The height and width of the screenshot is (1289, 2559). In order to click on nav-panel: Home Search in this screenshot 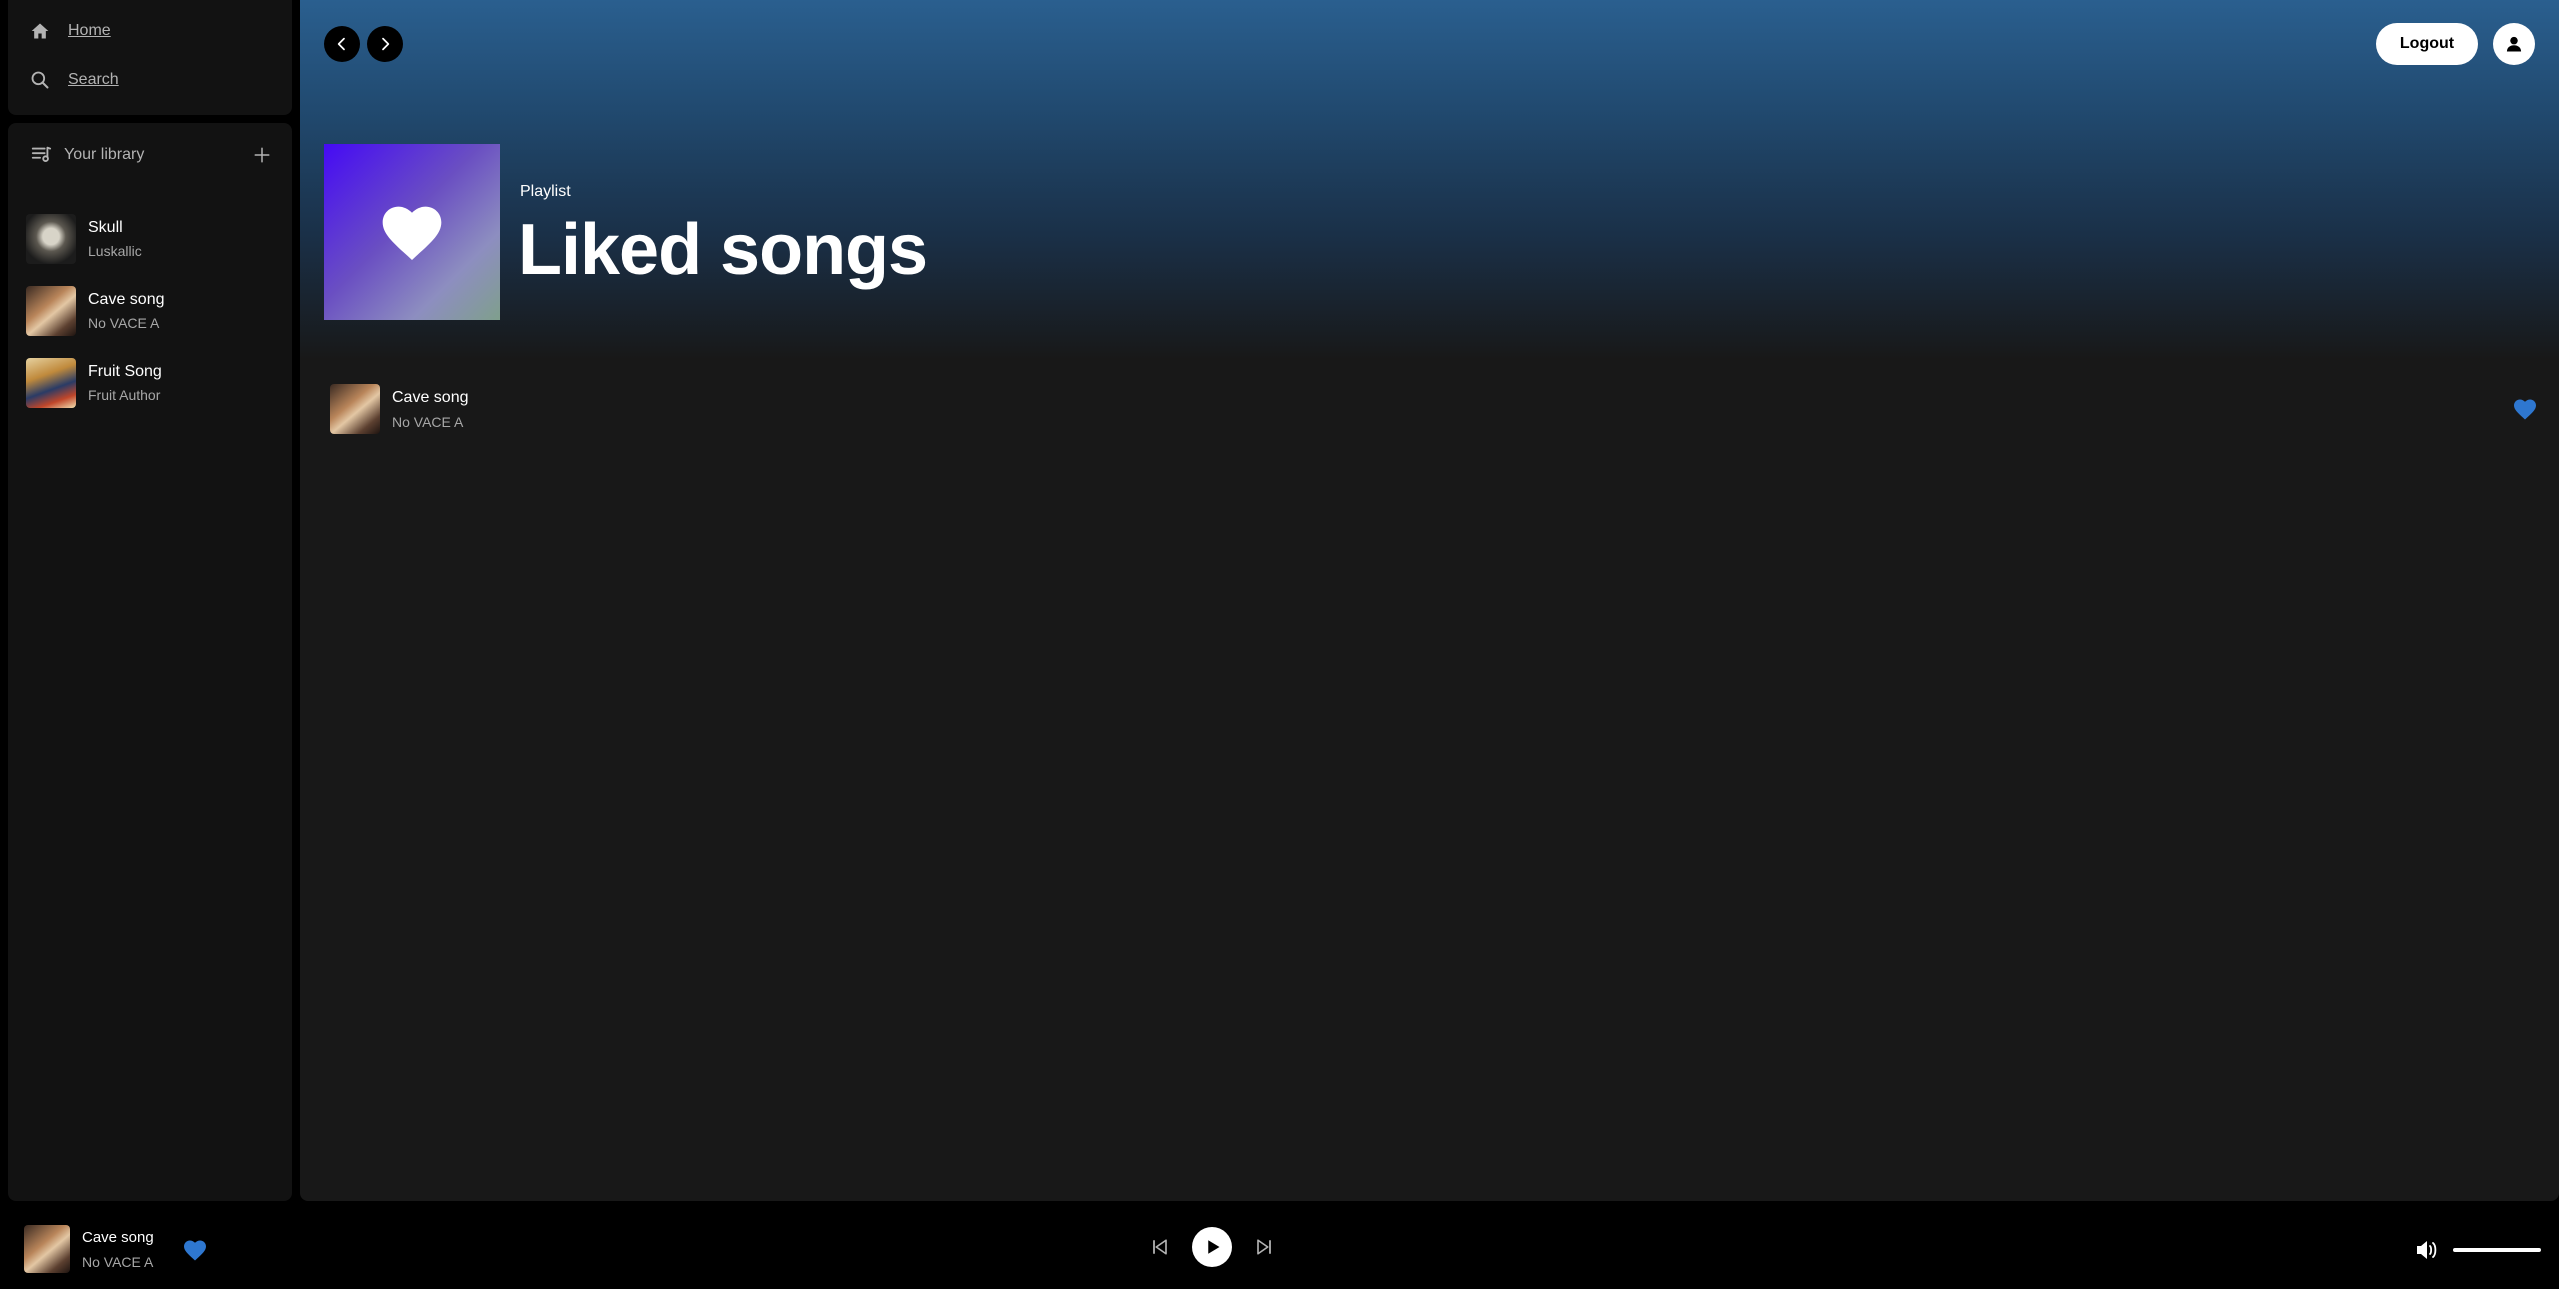, I will do `click(150, 57)`.